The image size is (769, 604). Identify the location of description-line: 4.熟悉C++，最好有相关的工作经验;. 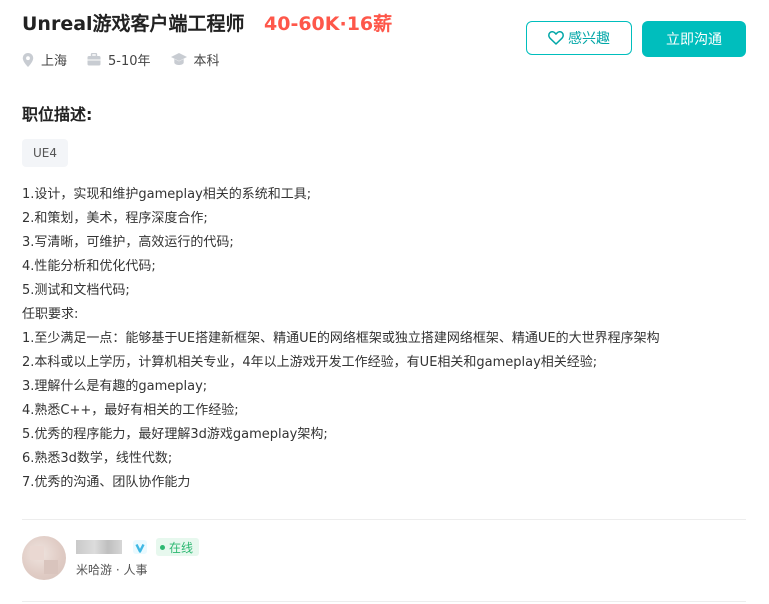
(130, 410).